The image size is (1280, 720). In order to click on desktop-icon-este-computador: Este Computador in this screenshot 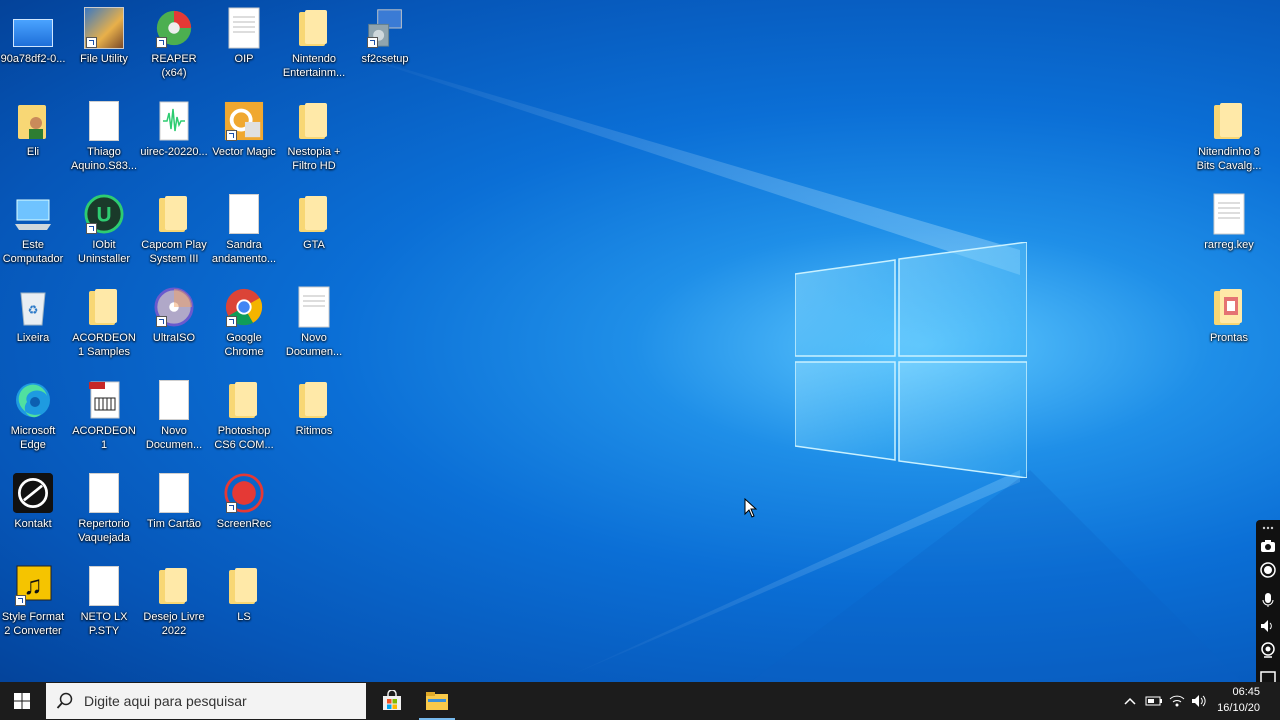, I will do `click(34, 229)`.